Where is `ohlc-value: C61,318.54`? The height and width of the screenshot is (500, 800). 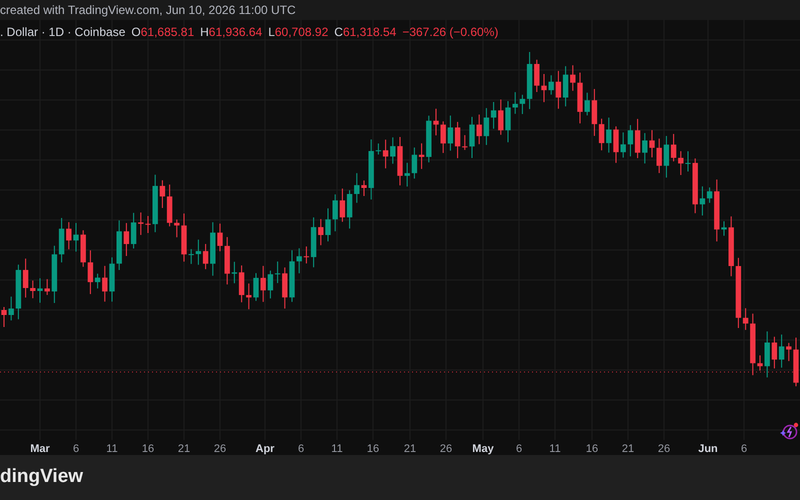 ohlc-value: C61,318.54 is located at coordinates (365, 32).